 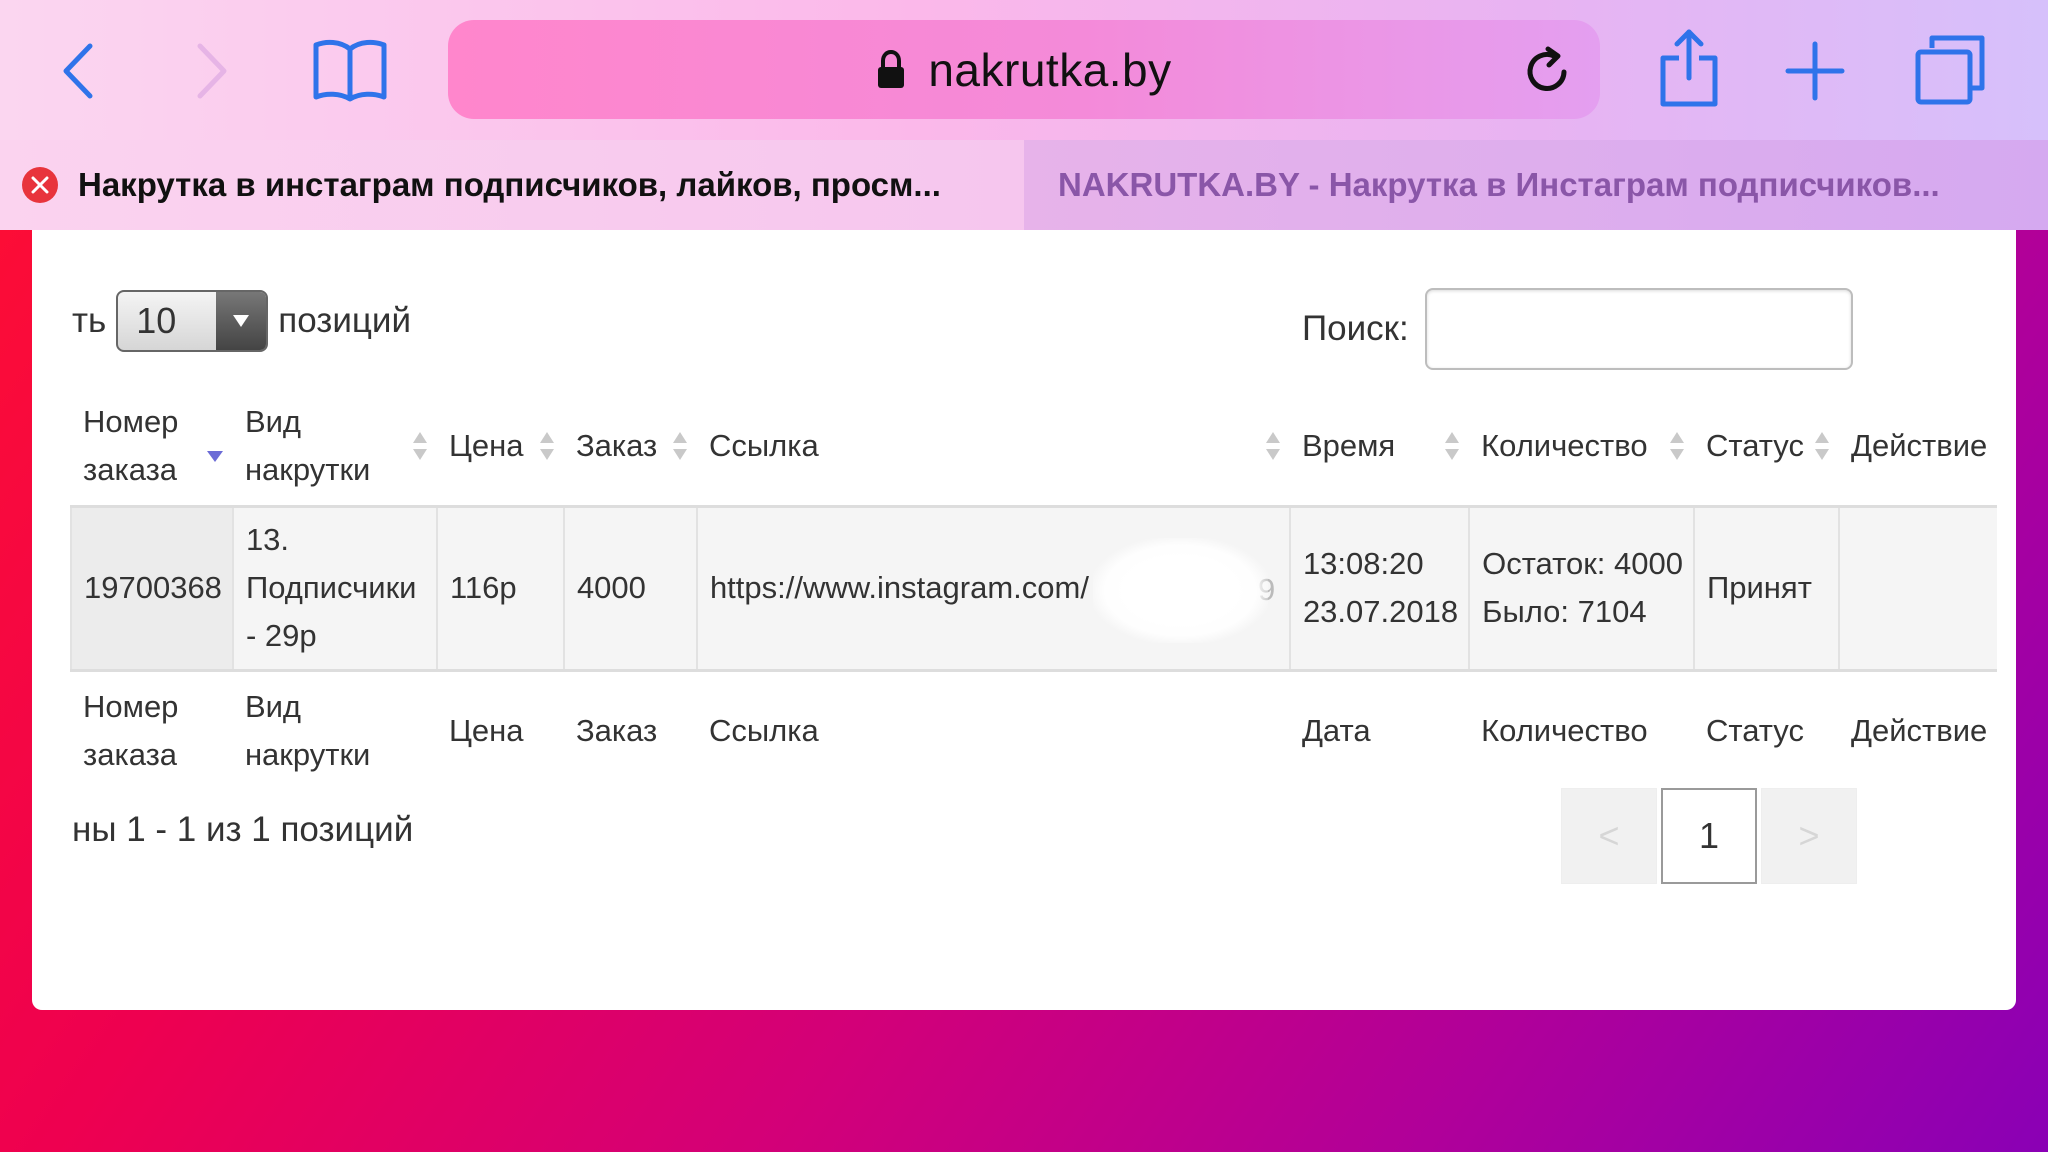 I want to click on table-info: ны 1 - 1 из 1 позиций, so click(x=243, y=829).